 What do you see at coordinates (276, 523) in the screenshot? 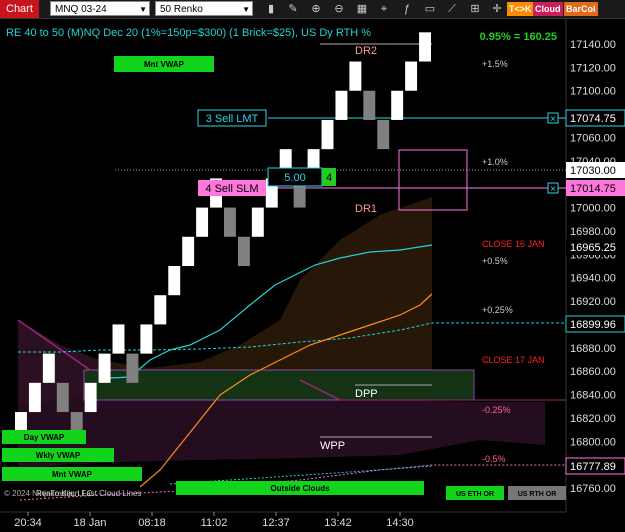
I see `x-tick-label: 12:37` at bounding box center [276, 523].